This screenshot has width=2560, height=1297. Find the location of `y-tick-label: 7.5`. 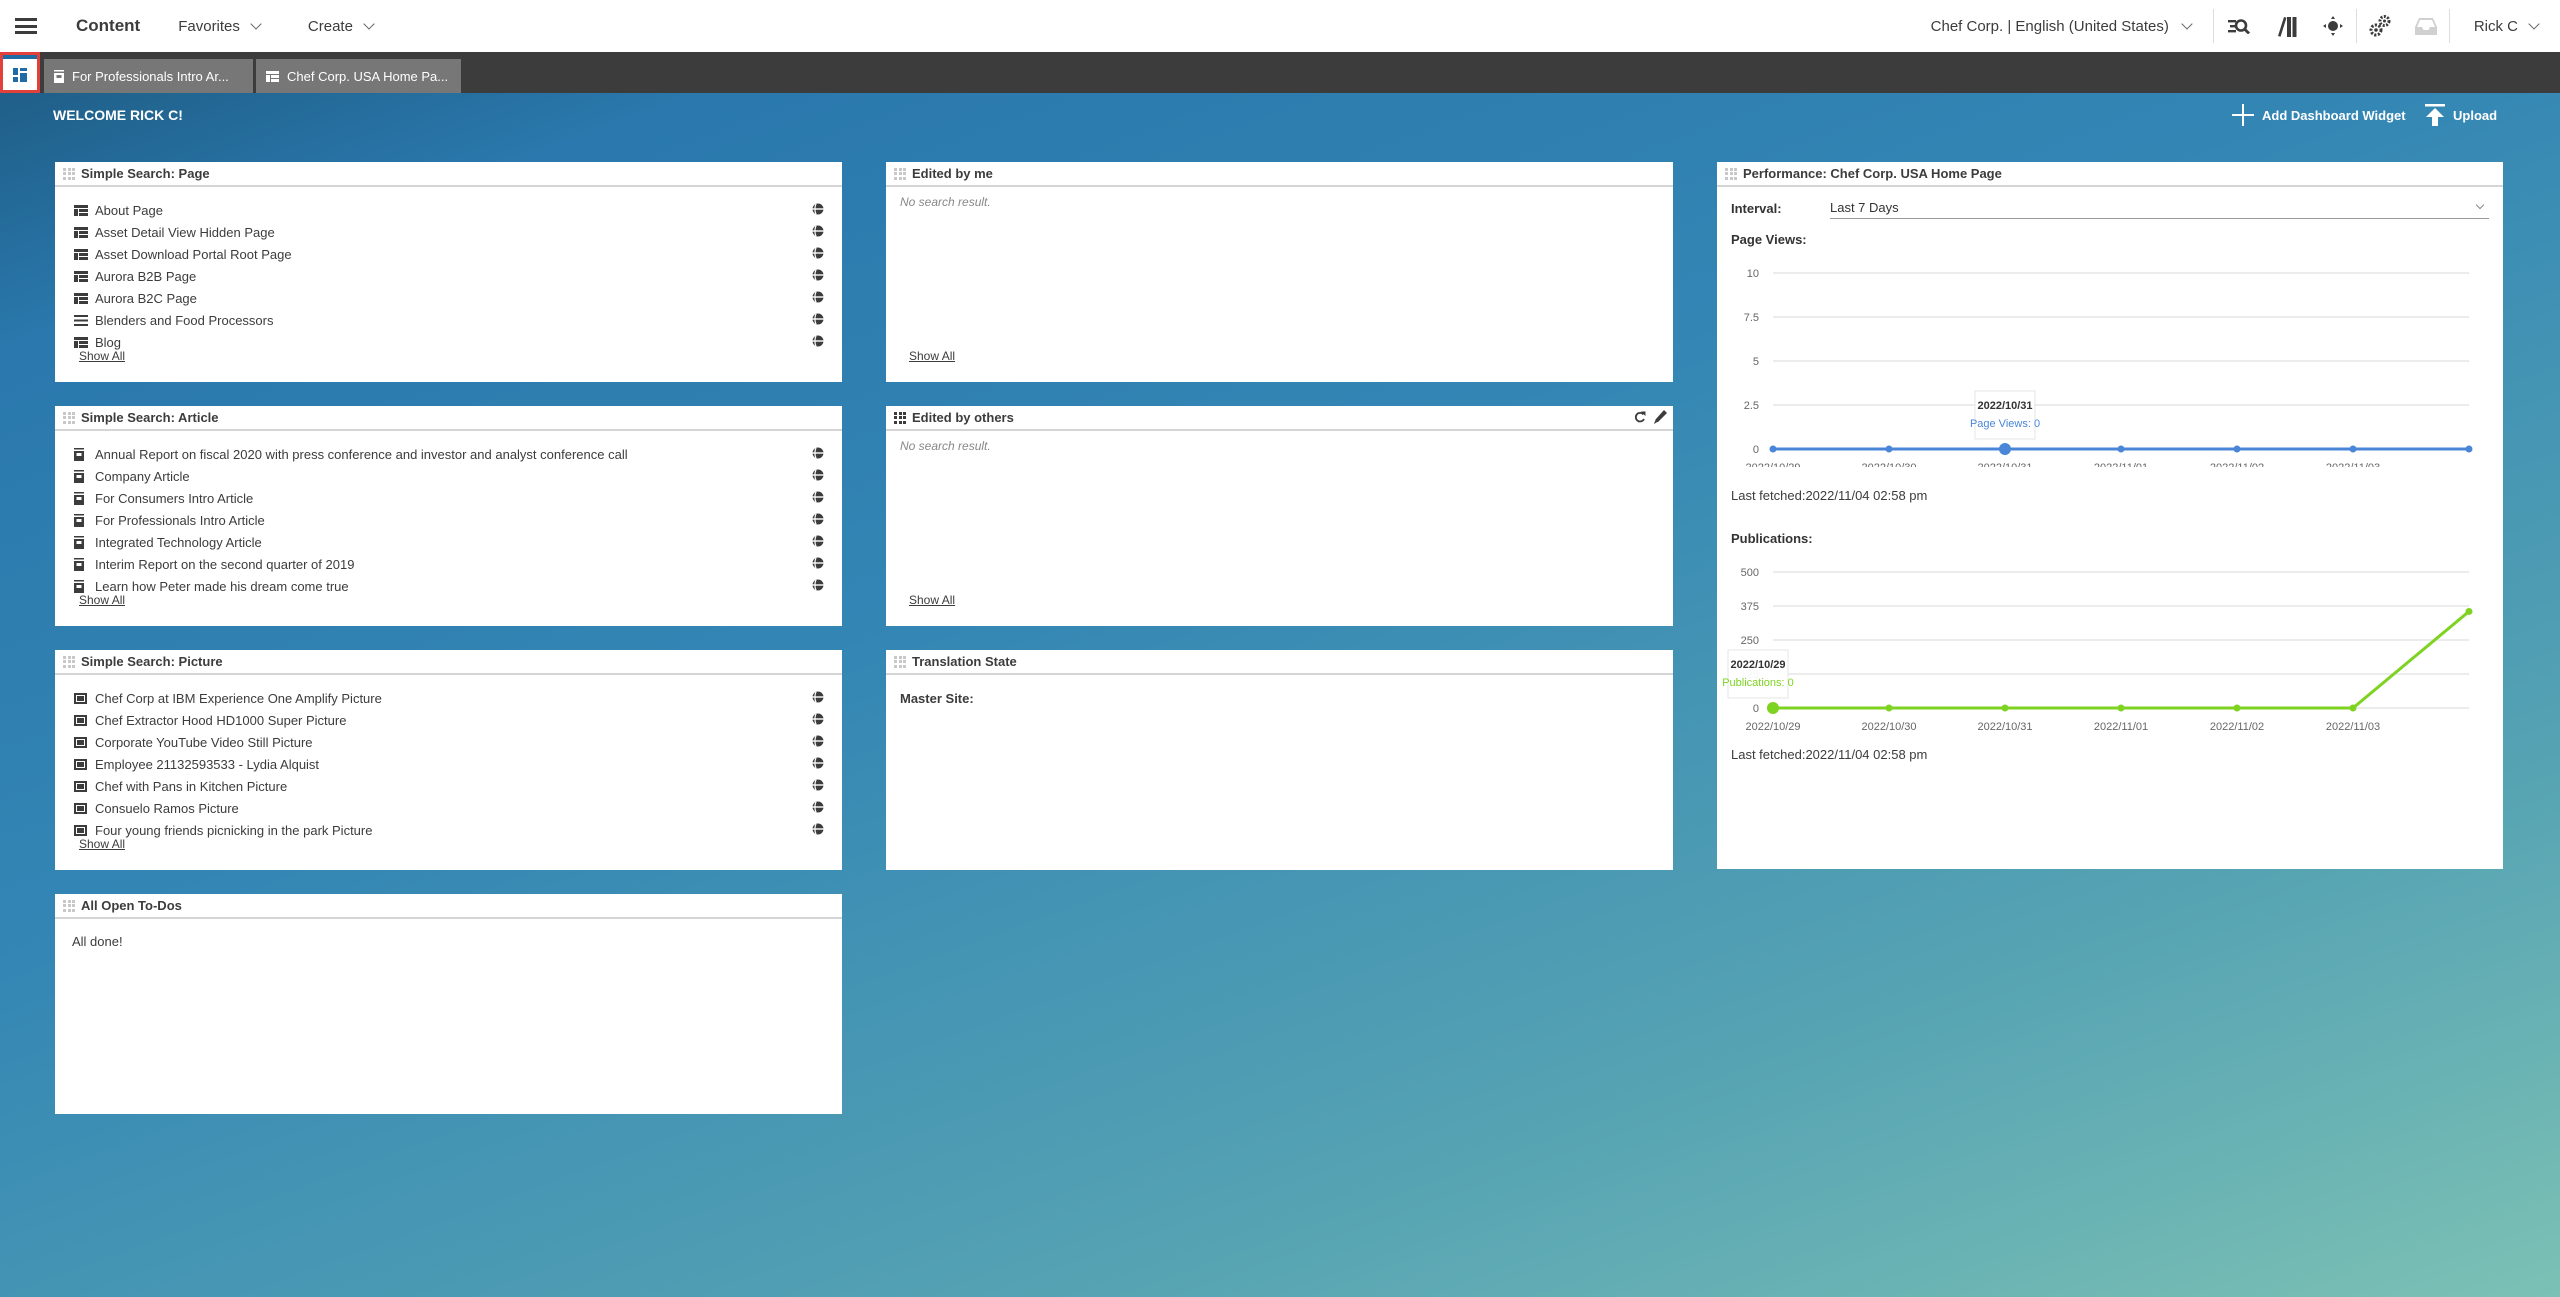

y-tick-label: 7.5 is located at coordinates (1751, 318).